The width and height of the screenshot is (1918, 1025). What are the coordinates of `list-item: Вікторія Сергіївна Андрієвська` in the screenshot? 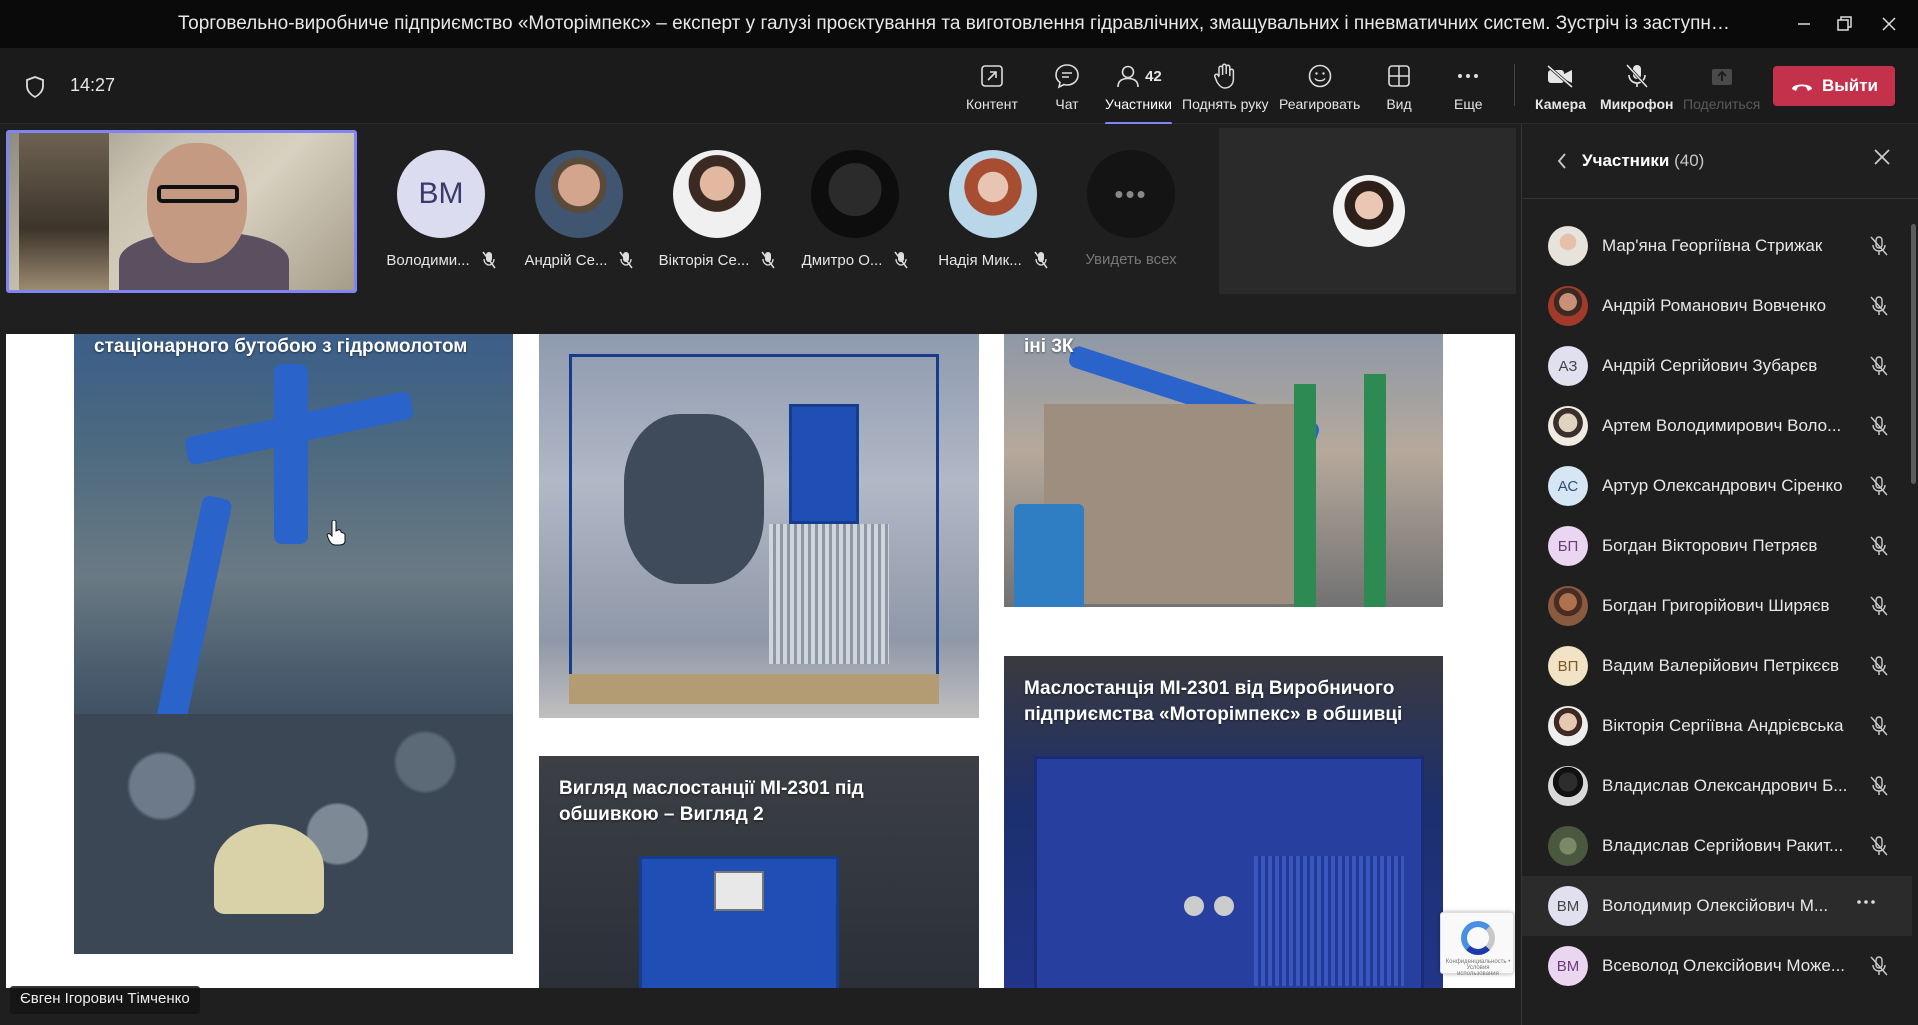 It's located at (1717, 726).